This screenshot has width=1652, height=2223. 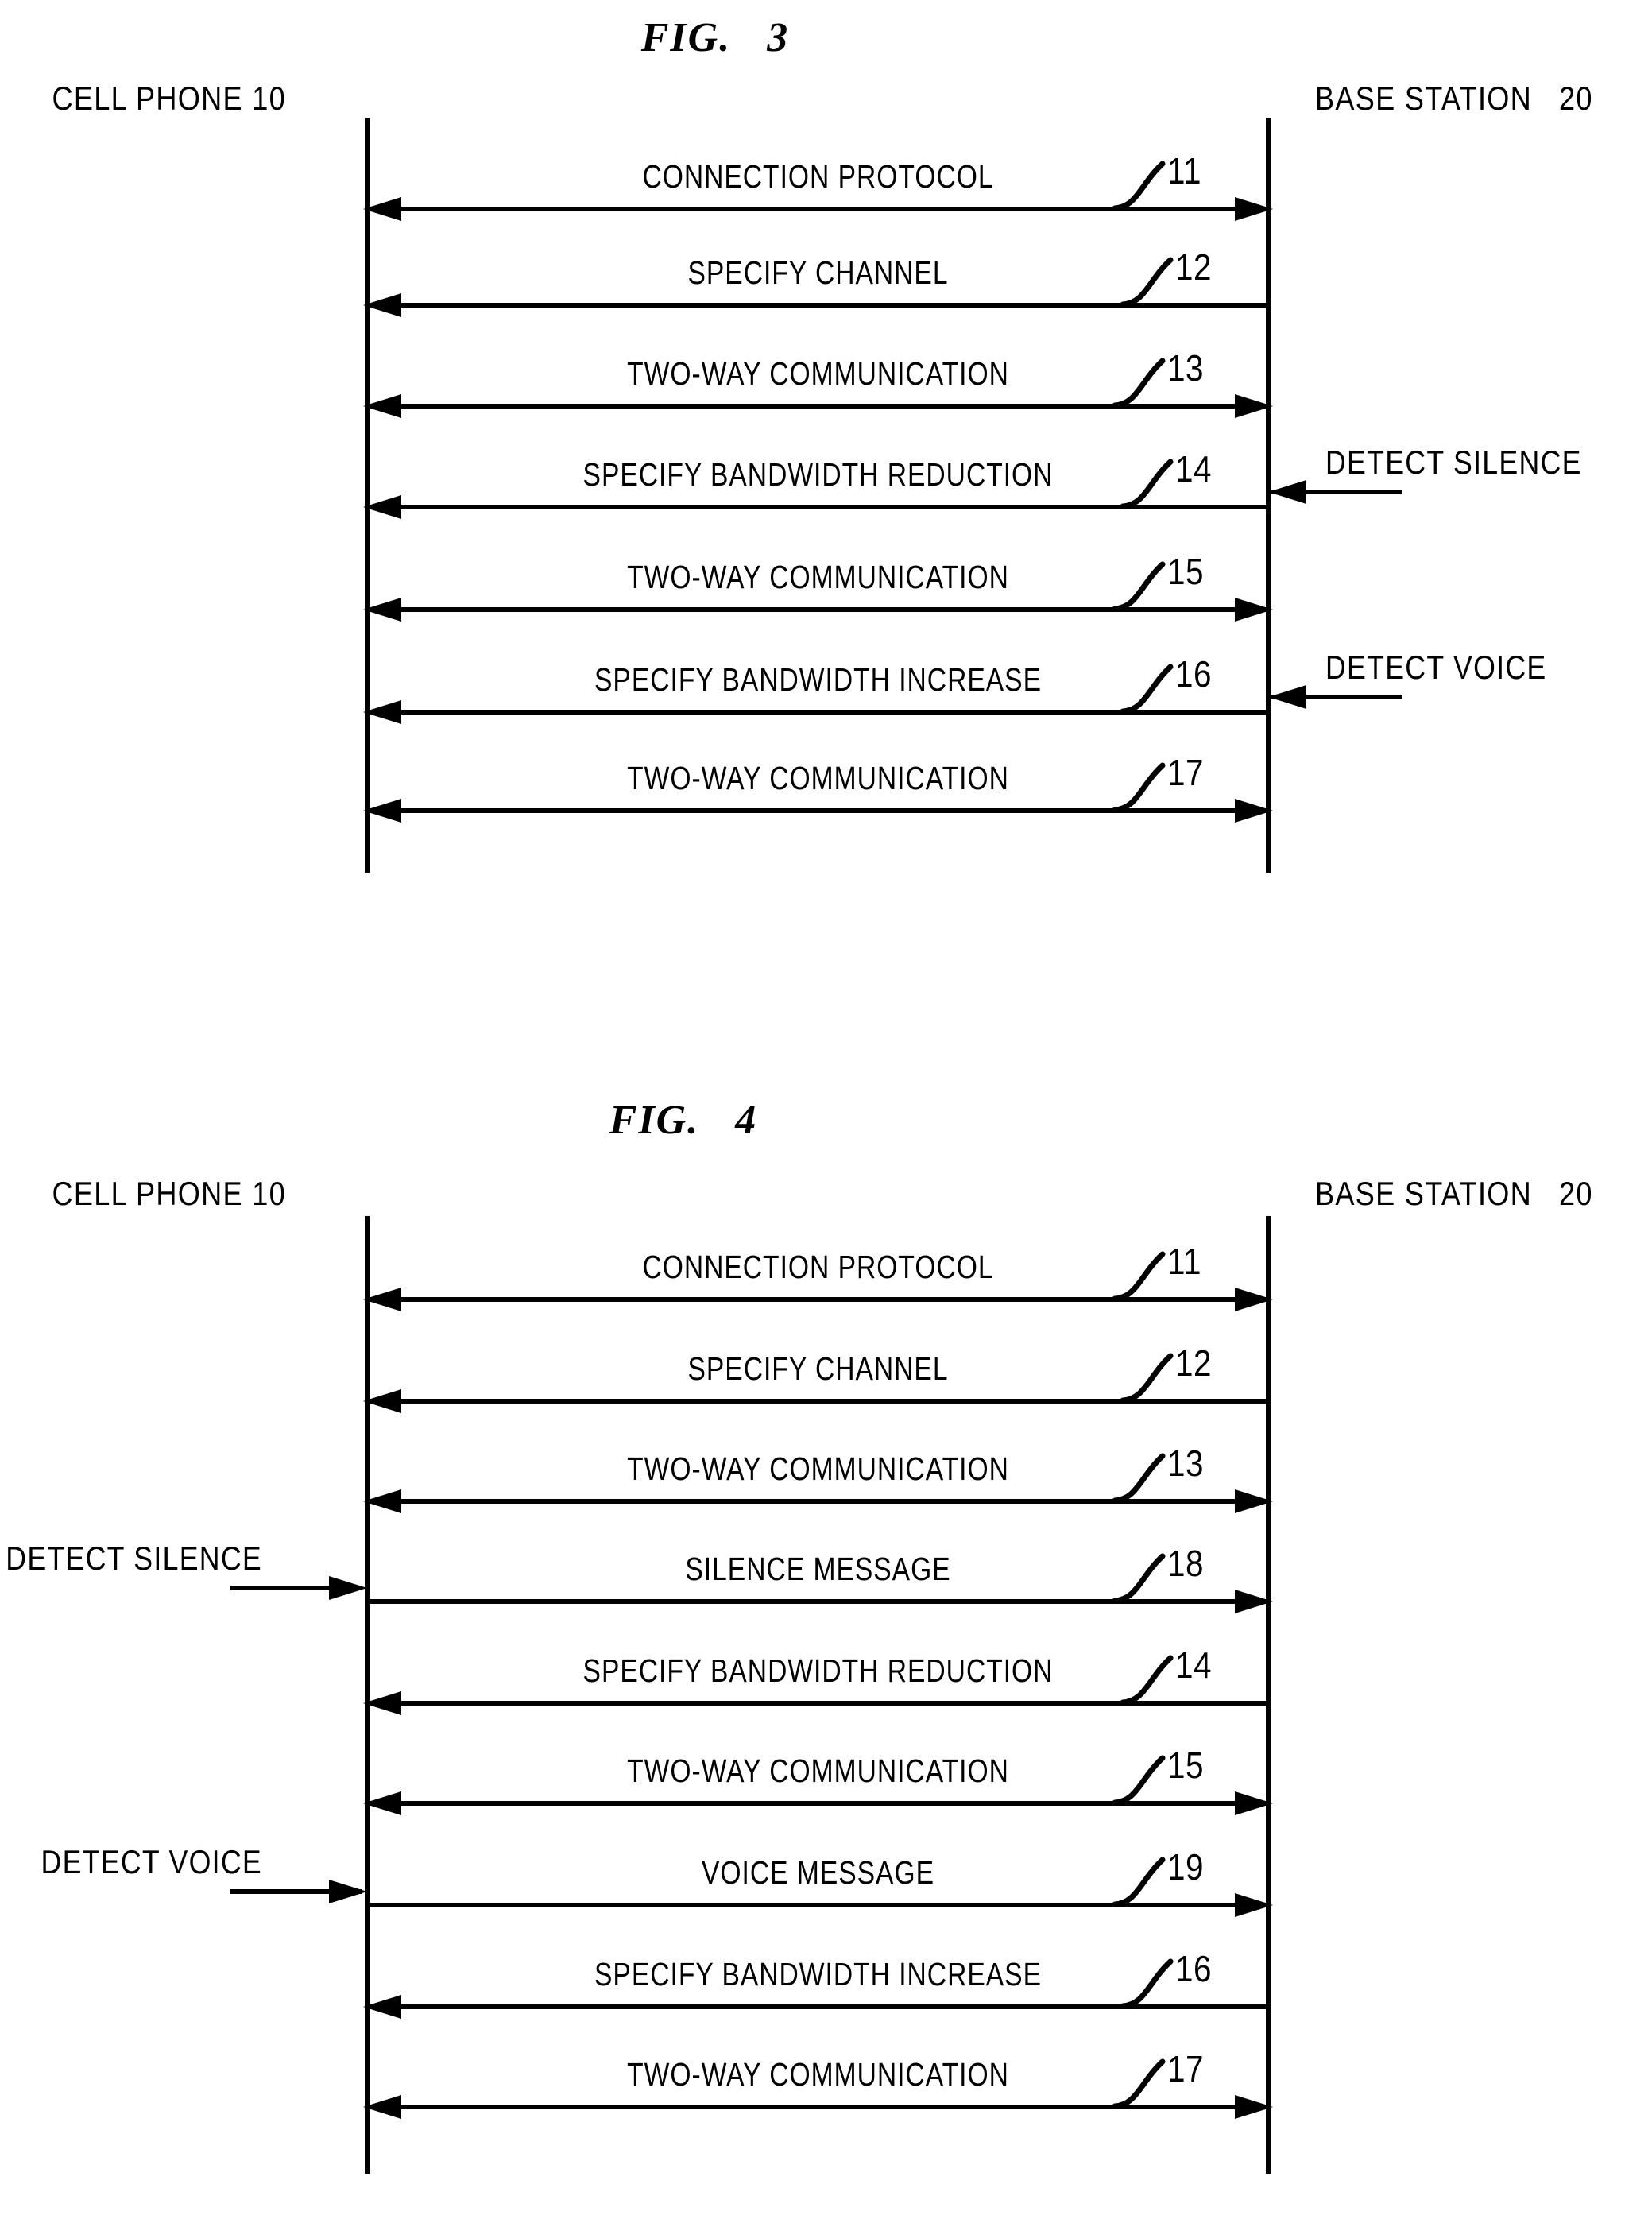 I want to click on figure-4-actor-base-station: BASE STATION 20, so click(x=1454, y=1193).